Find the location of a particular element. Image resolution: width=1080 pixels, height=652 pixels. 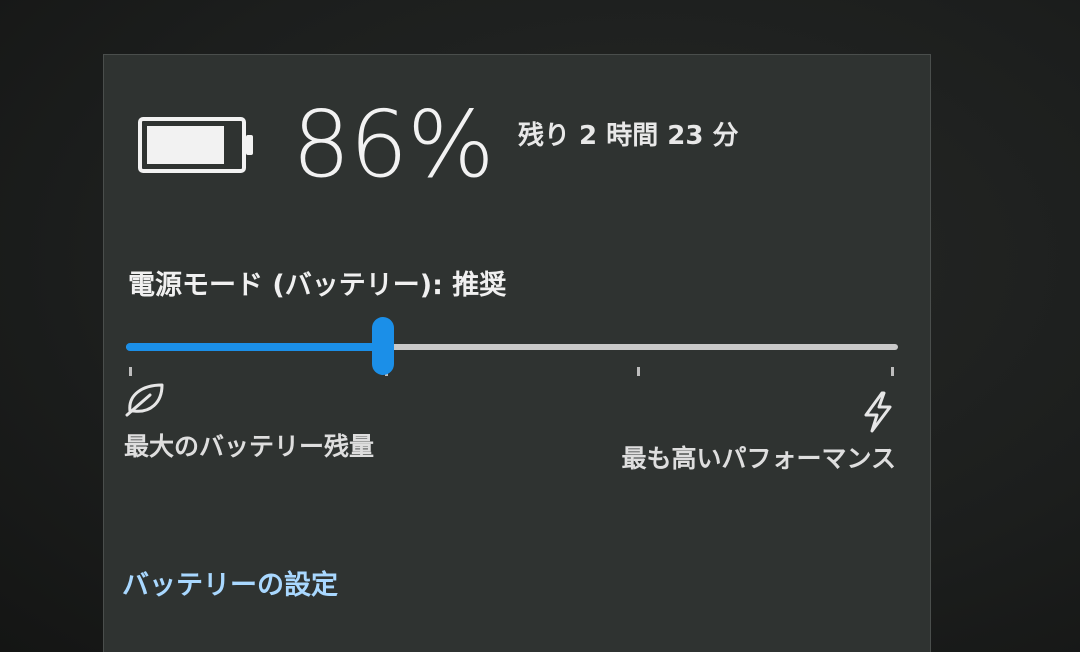

battery-percentage: 86% is located at coordinates (393, 144).